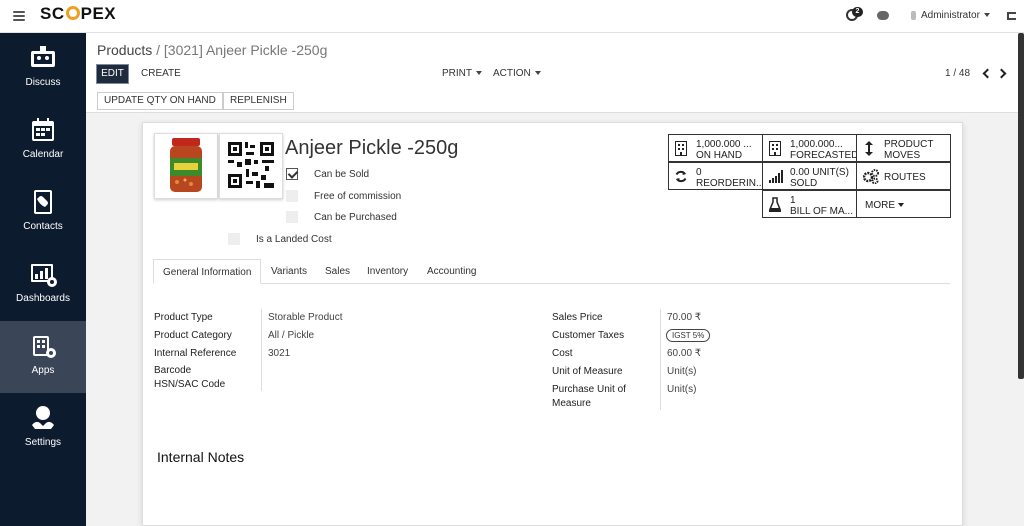 This screenshot has height=526, width=1024. Describe the element at coordinates (387, 271) in the screenshot. I see `tab-inventory: Inventory` at that location.